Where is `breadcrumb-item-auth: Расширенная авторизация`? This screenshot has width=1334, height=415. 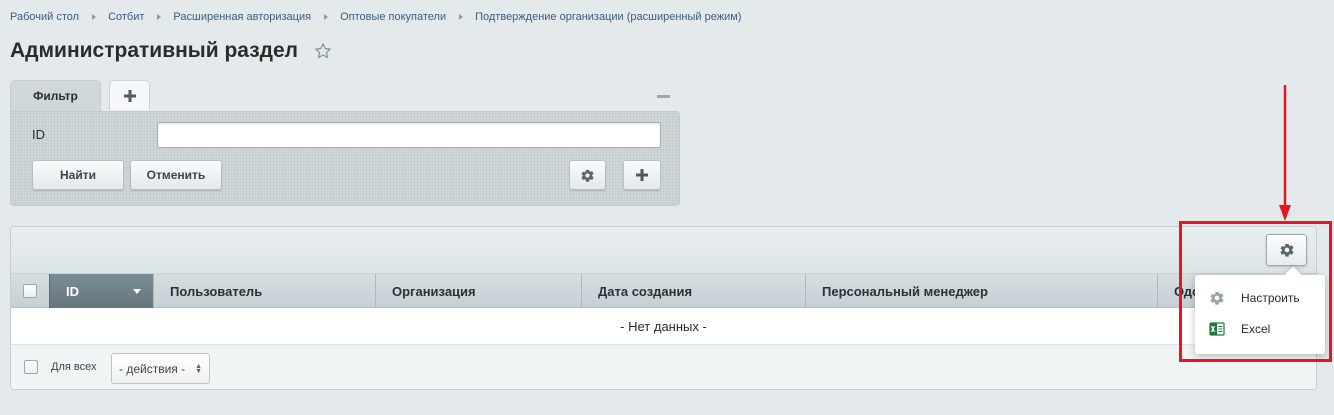 breadcrumb-item-auth: Расширенная авторизация is located at coordinates (242, 17).